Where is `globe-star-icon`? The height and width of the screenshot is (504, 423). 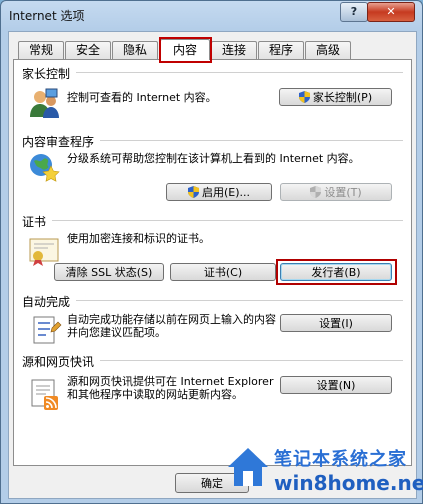
globe-star-icon is located at coordinates (45, 168).